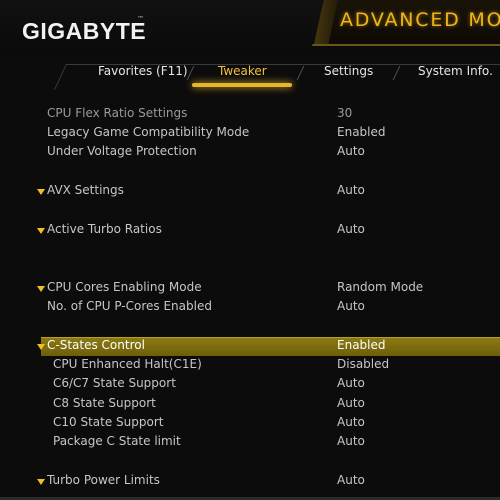 This screenshot has height=500, width=500. What do you see at coordinates (250, 151) in the screenshot?
I see `setting-row-under-voltage: Under Voltage Protection Auto` at bounding box center [250, 151].